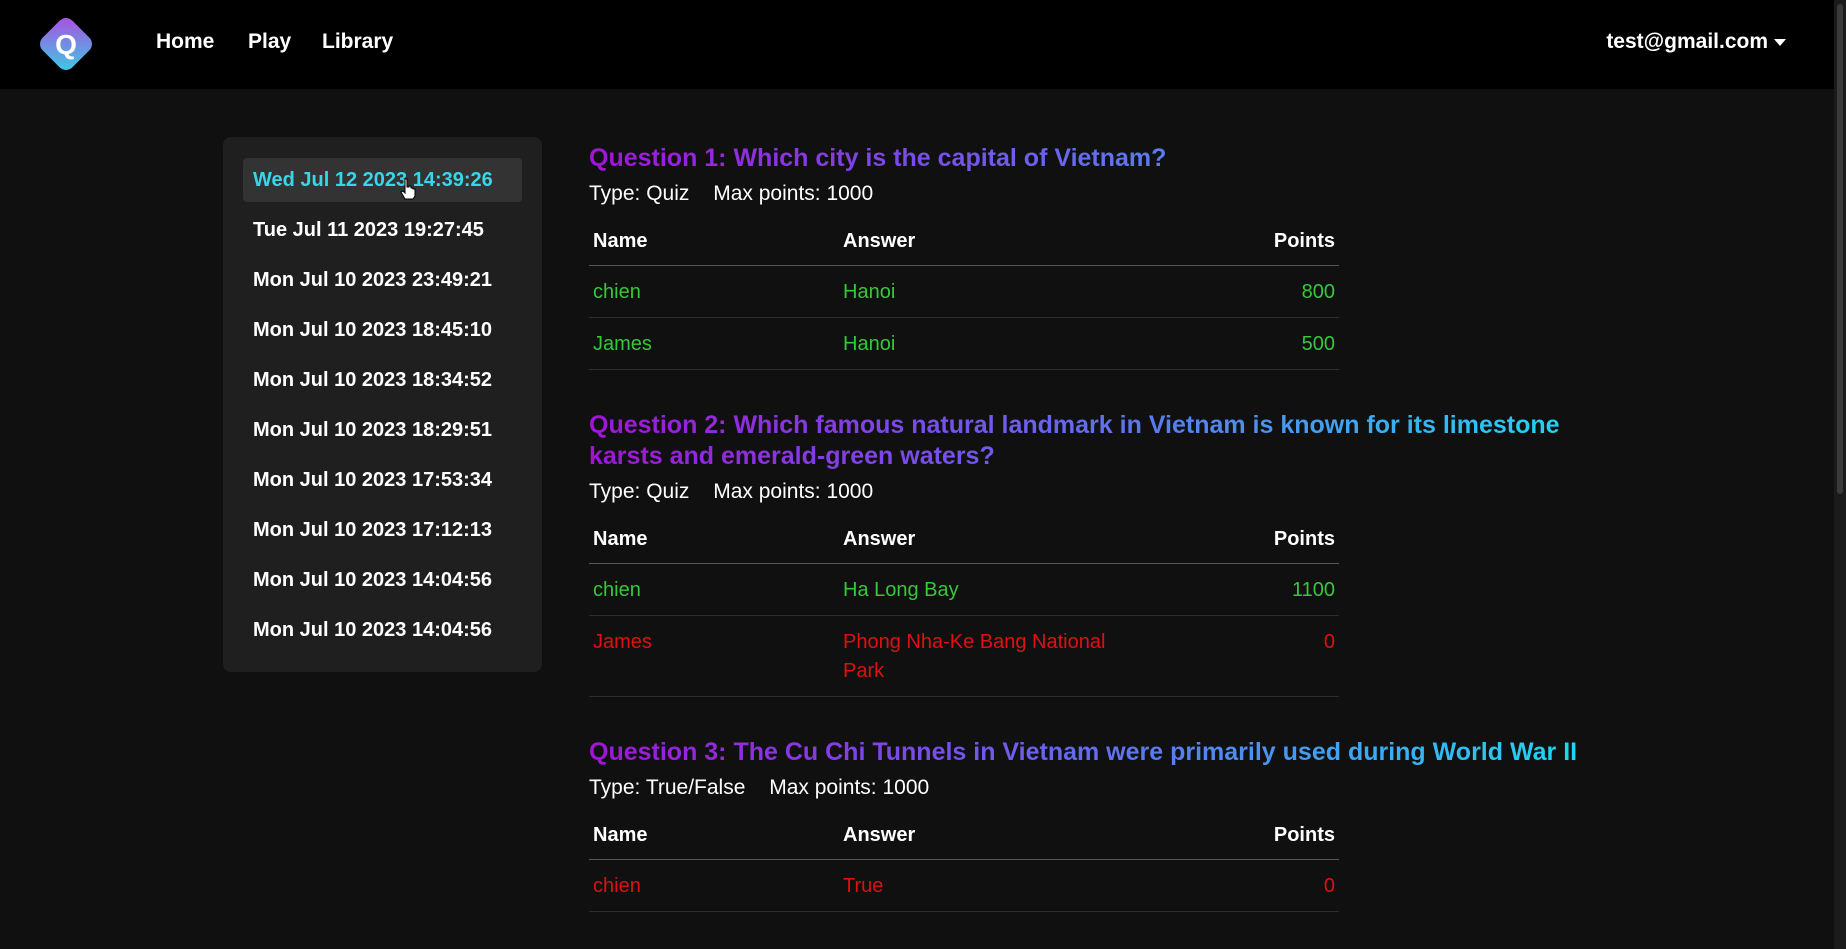 This screenshot has height=949, width=1846. Describe the element at coordinates (382, 230) in the screenshot. I see `session-item: Tue Jul 11 2023 19:27:45` at that location.